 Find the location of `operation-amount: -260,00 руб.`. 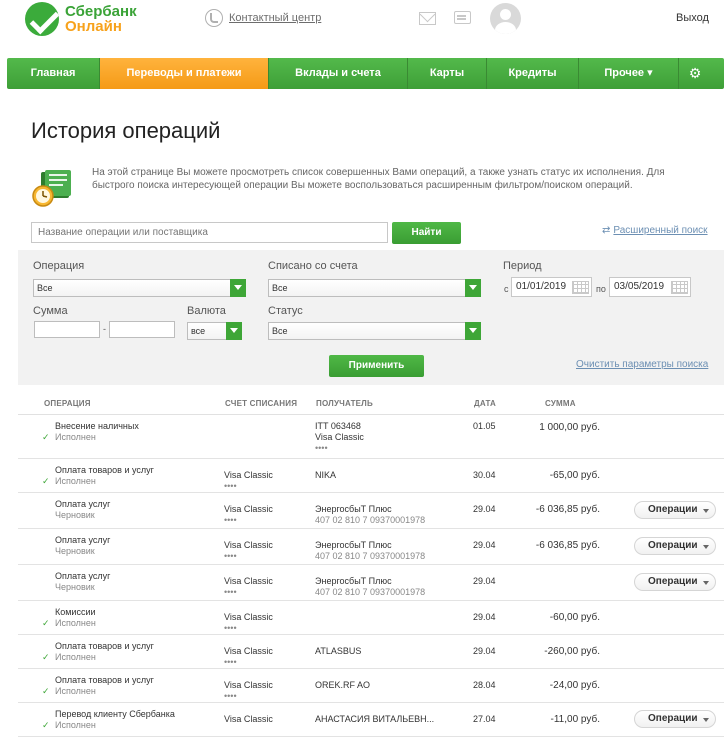

operation-amount: -260,00 руб. is located at coordinates (572, 651).